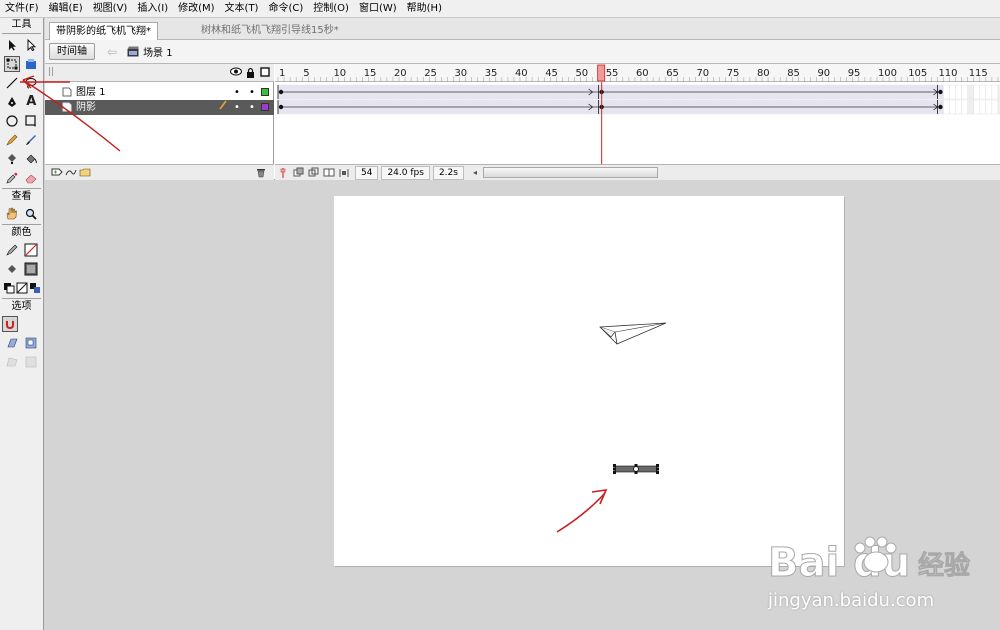 The image size is (1000, 630). I want to click on center-frame-icon, so click(283, 173).